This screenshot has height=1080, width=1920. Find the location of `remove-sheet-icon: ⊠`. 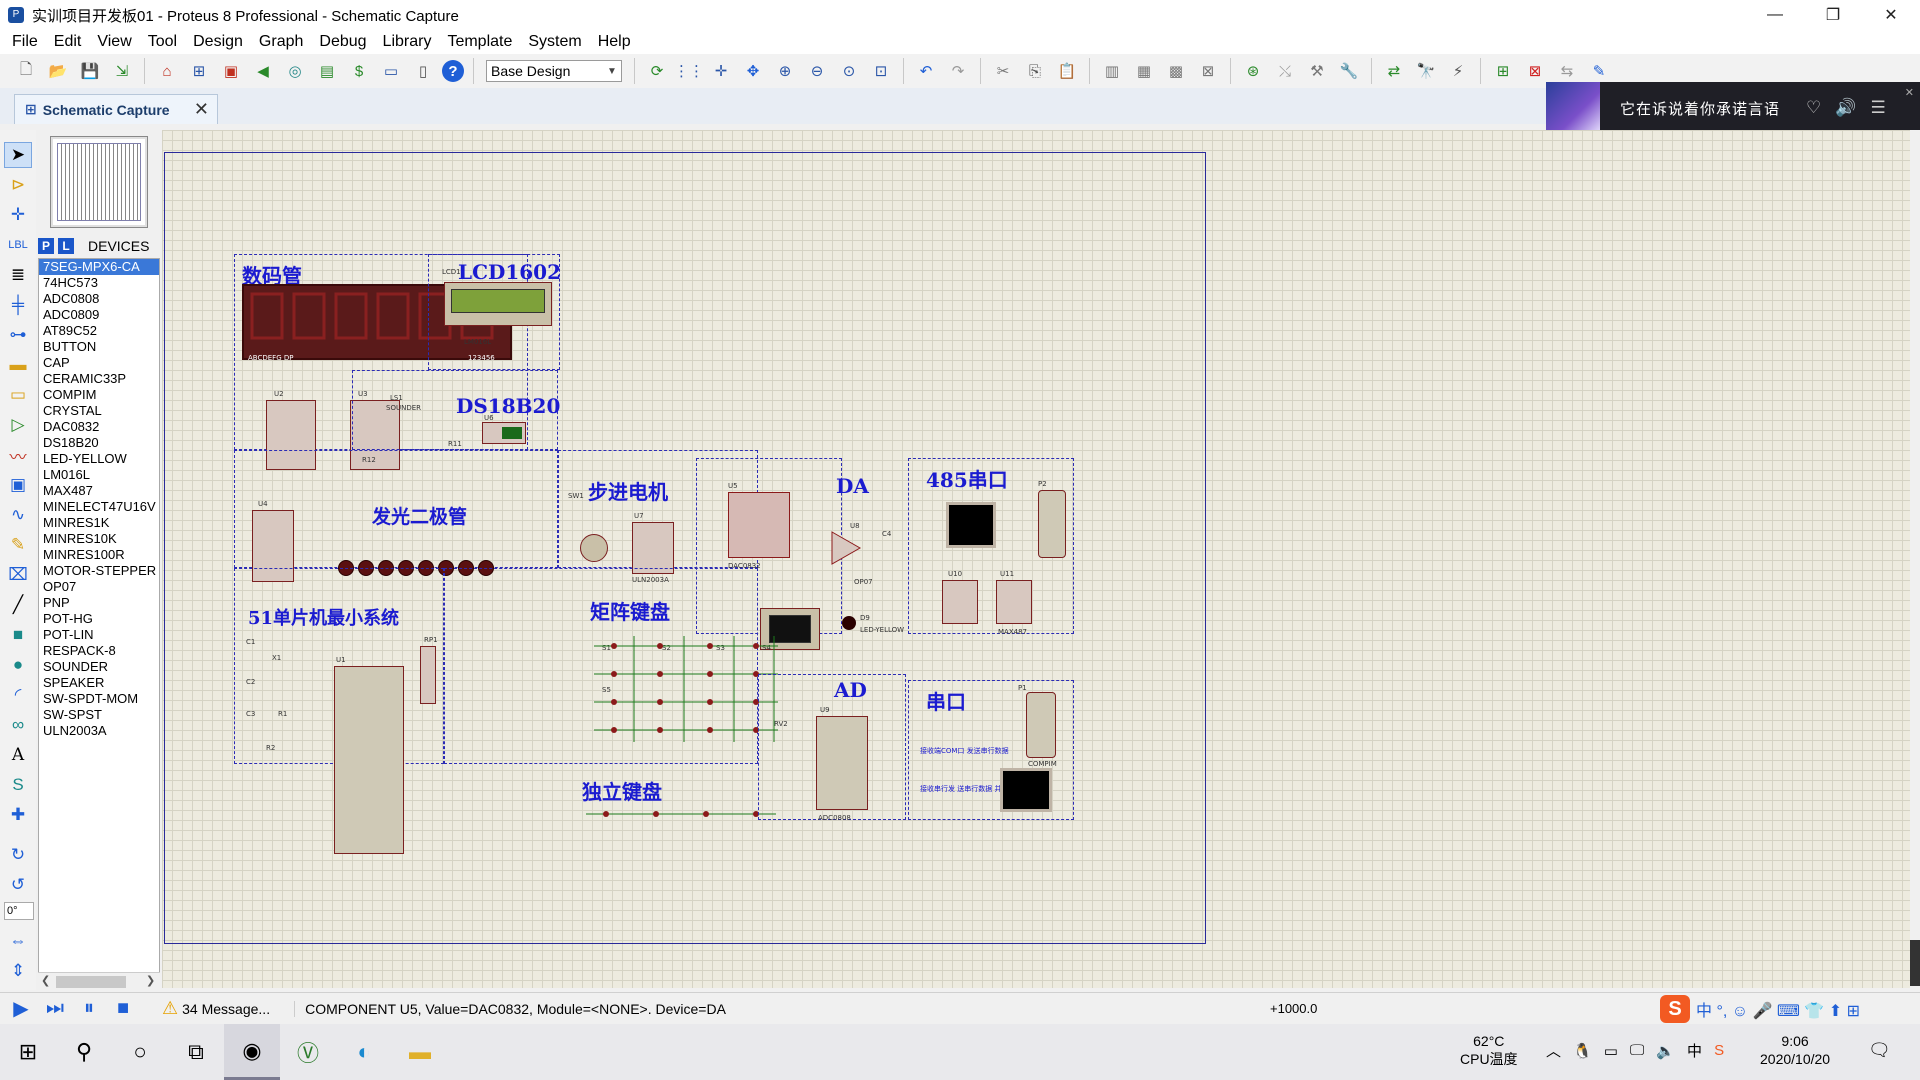

remove-sheet-icon: ⊠ is located at coordinates (1535, 71).